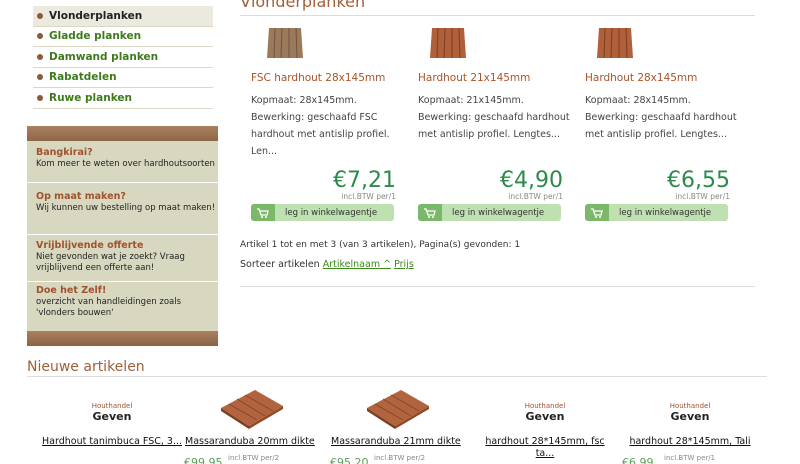 Image resolution: width=800 pixels, height=464 pixels. Describe the element at coordinates (91, 97) in the screenshot. I see `sidebar-item-label: Ruwe planken` at that location.